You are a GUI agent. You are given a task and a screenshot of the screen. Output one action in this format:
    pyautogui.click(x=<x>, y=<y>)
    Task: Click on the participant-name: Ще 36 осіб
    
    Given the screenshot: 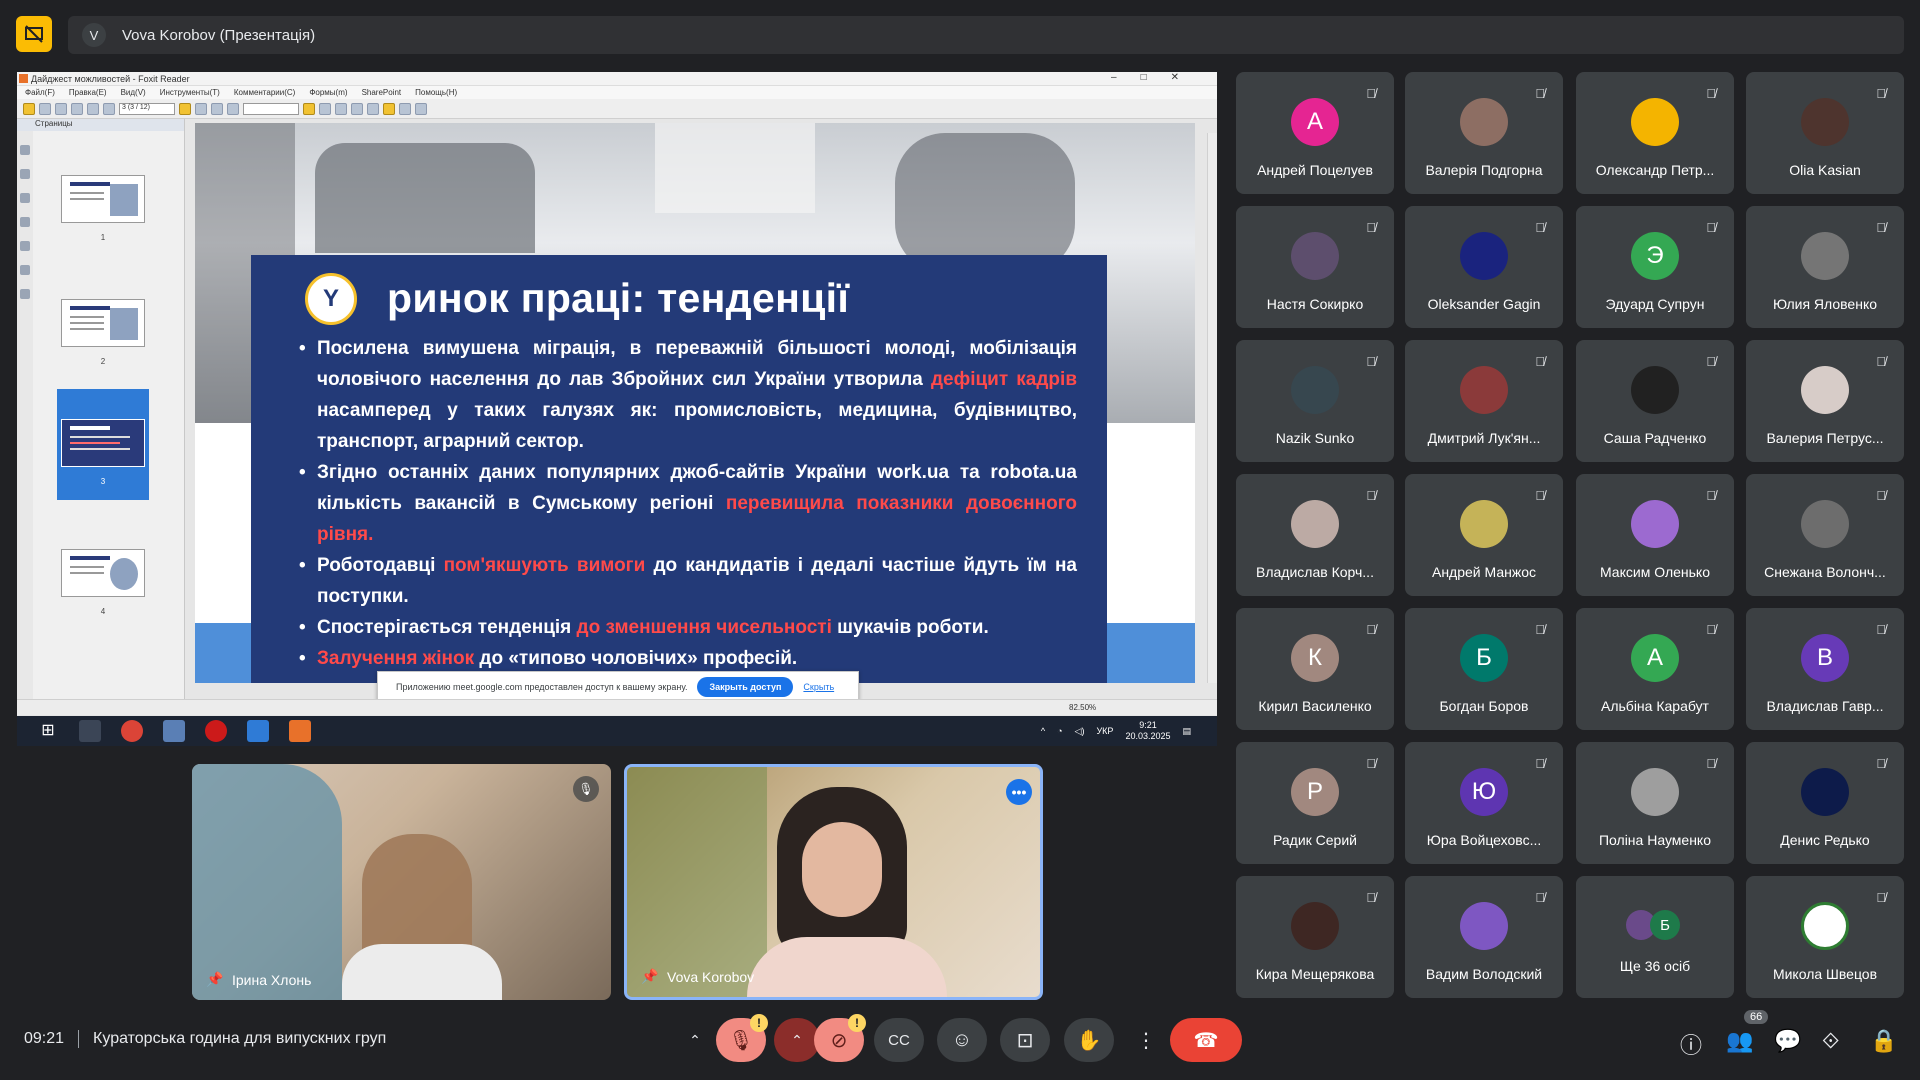 What is the action you would take?
    pyautogui.click(x=1655, y=966)
    